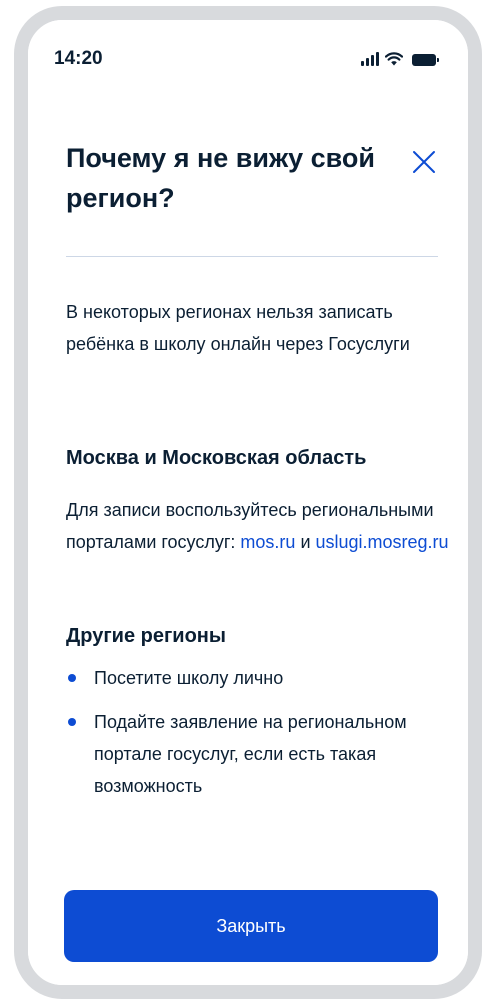 The width and height of the screenshot is (488, 1005). I want to click on modal-title: Почему я не вижу свой регион?, so click(220, 178).